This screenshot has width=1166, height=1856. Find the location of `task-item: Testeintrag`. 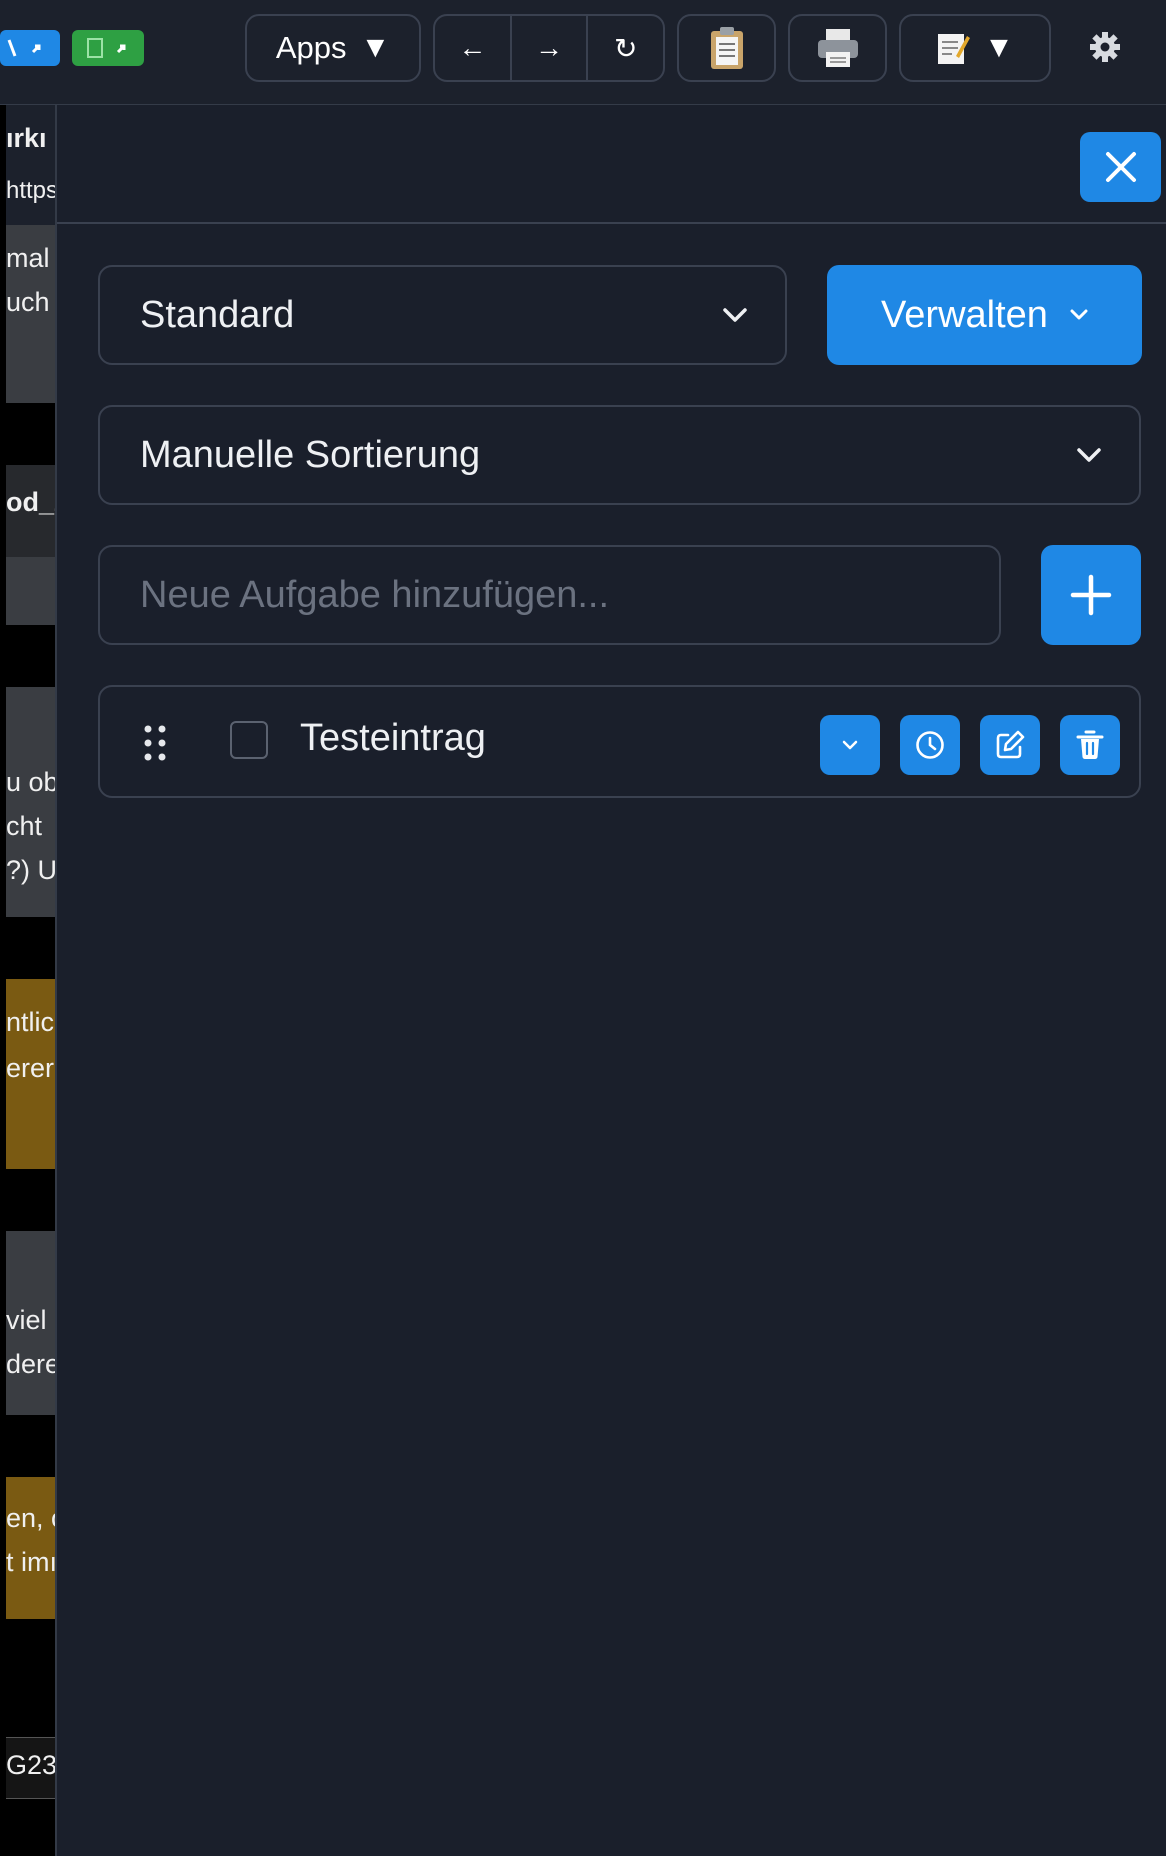

task-item: Testeintrag is located at coordinates (619, 741).